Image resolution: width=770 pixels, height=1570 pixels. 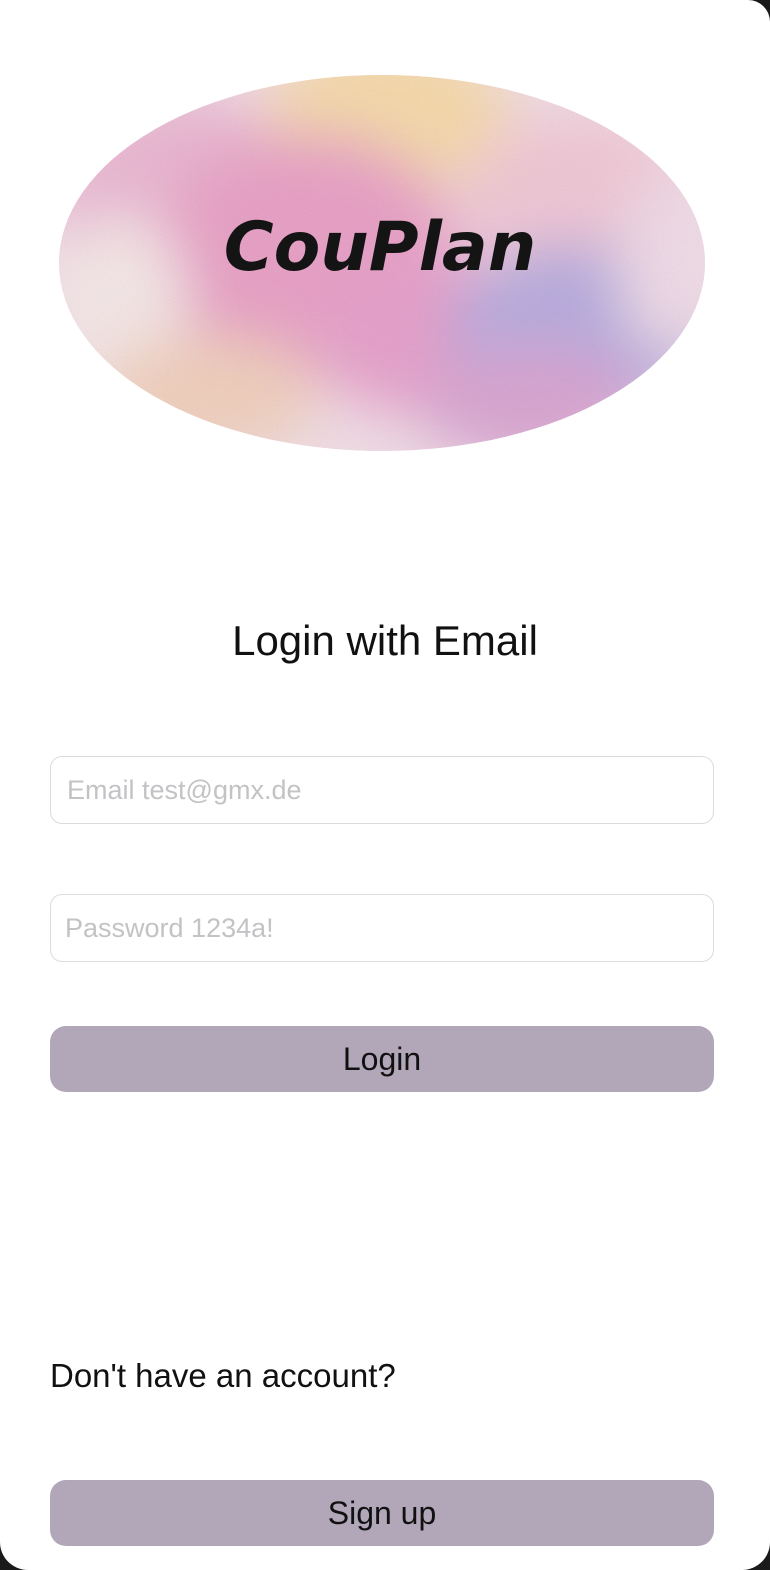 I want to click on password-field, so click(x=382, y=928).